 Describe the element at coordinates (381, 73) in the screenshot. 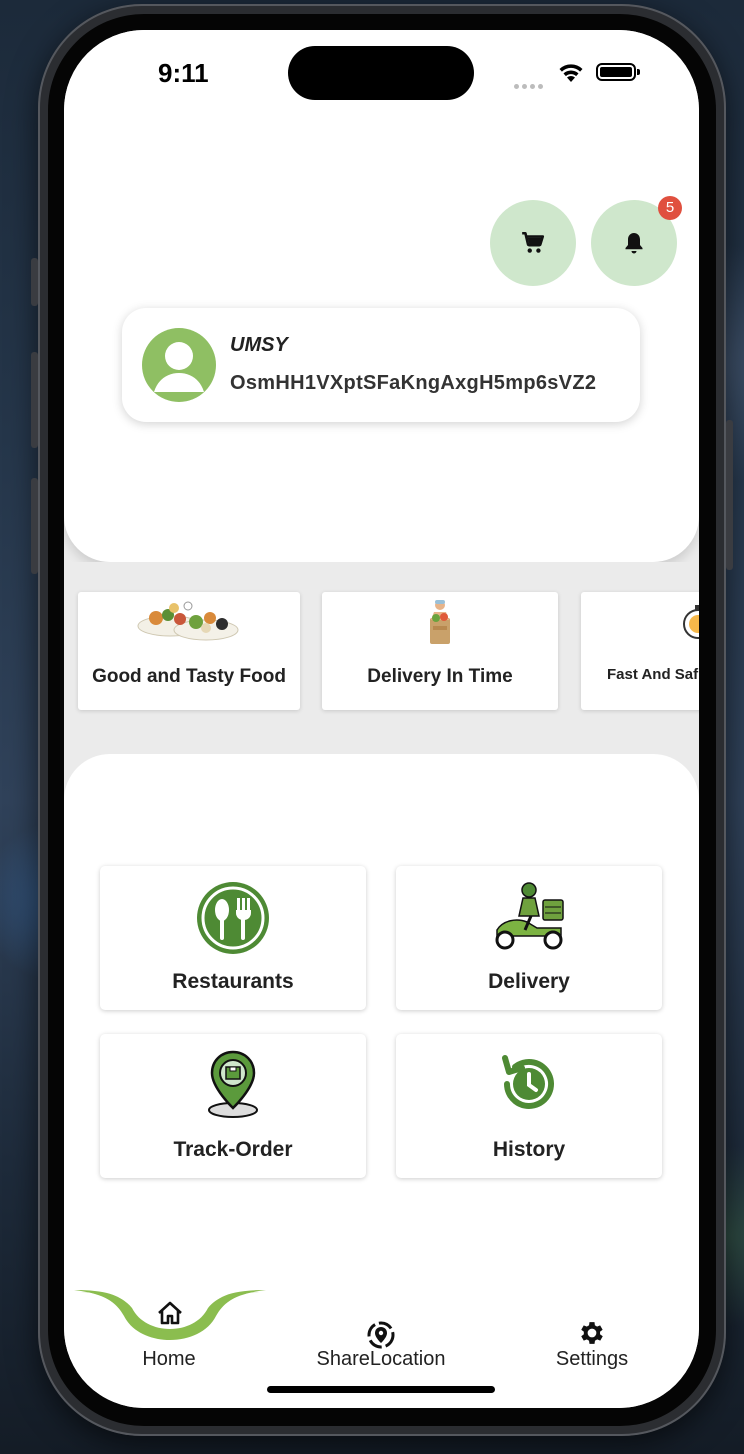

I see `dynamic-island` at that location.